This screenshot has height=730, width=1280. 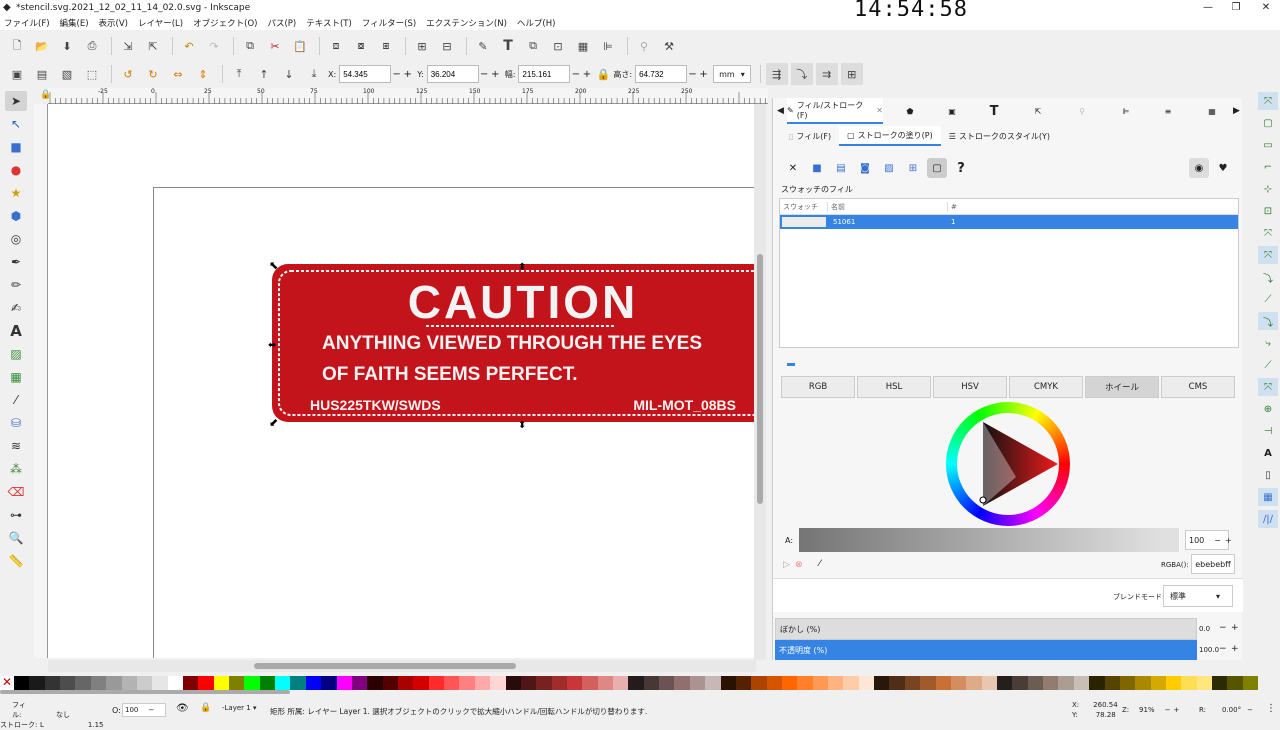 What do you see at coordinates (273, 265) in the screenshot?
I see `scale-handle-top-left: ⬉` at bounding box center [273, 265].